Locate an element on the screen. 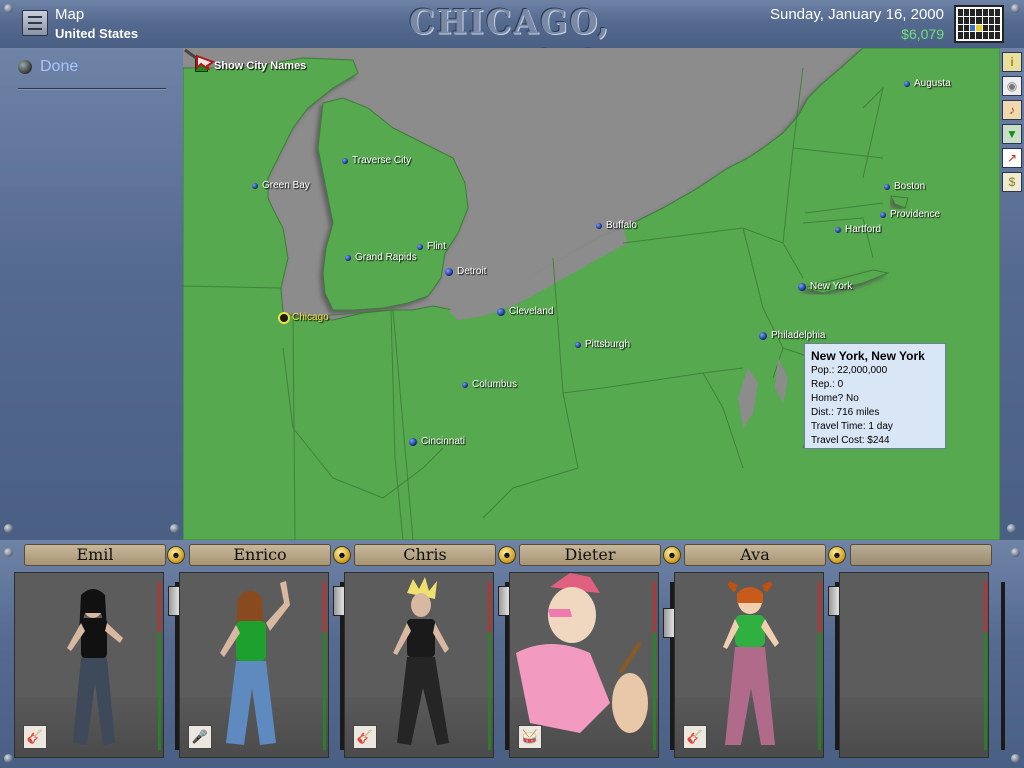 The width and height of the screenshot is (1024, 768). volume-fader is located at coordinates (1000, 665).